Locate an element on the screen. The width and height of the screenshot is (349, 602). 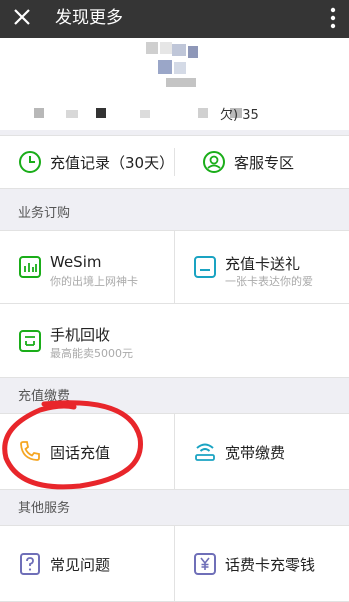
gift-card-title: 充值卡送礼 is located at coordinates (263, 264).